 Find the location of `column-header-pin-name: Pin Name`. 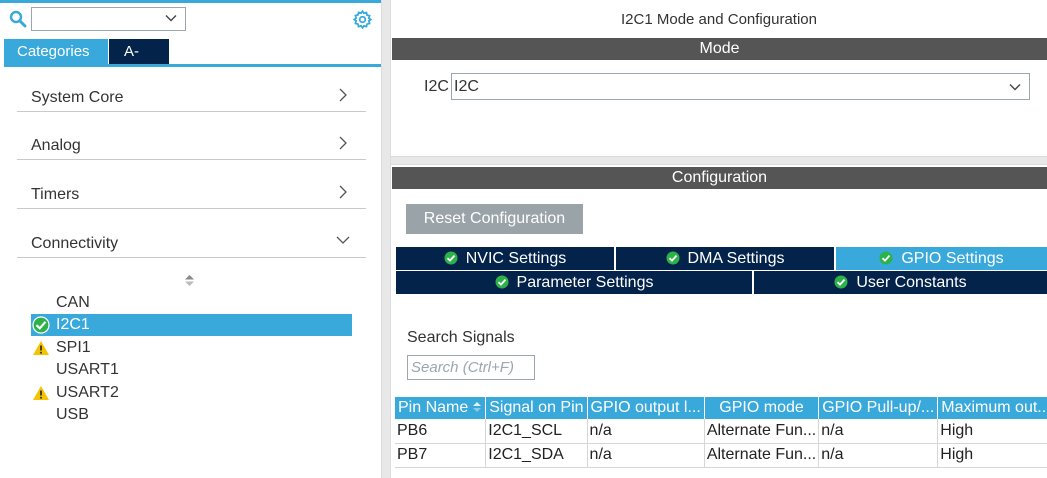

column-header-pin-name: Pin Name is located at coordinates (441, 408).